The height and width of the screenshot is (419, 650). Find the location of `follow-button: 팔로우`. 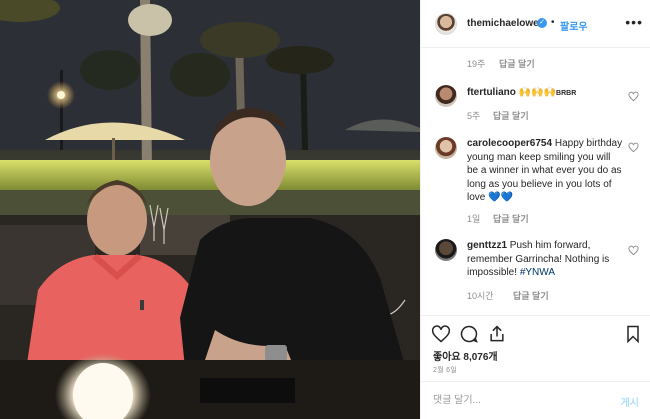

follow-button: 팔로우 is located at coordinates (574, 25).